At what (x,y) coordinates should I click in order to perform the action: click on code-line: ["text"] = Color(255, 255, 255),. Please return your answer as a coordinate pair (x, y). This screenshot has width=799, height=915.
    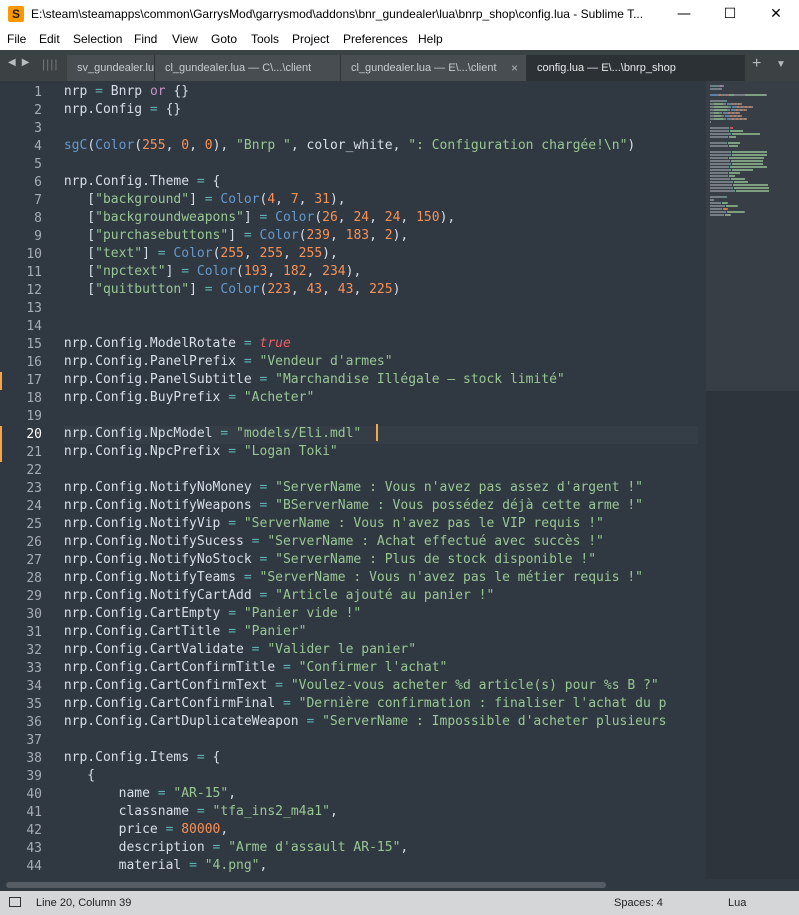
    Looking at the image, I should click on (201, 255).